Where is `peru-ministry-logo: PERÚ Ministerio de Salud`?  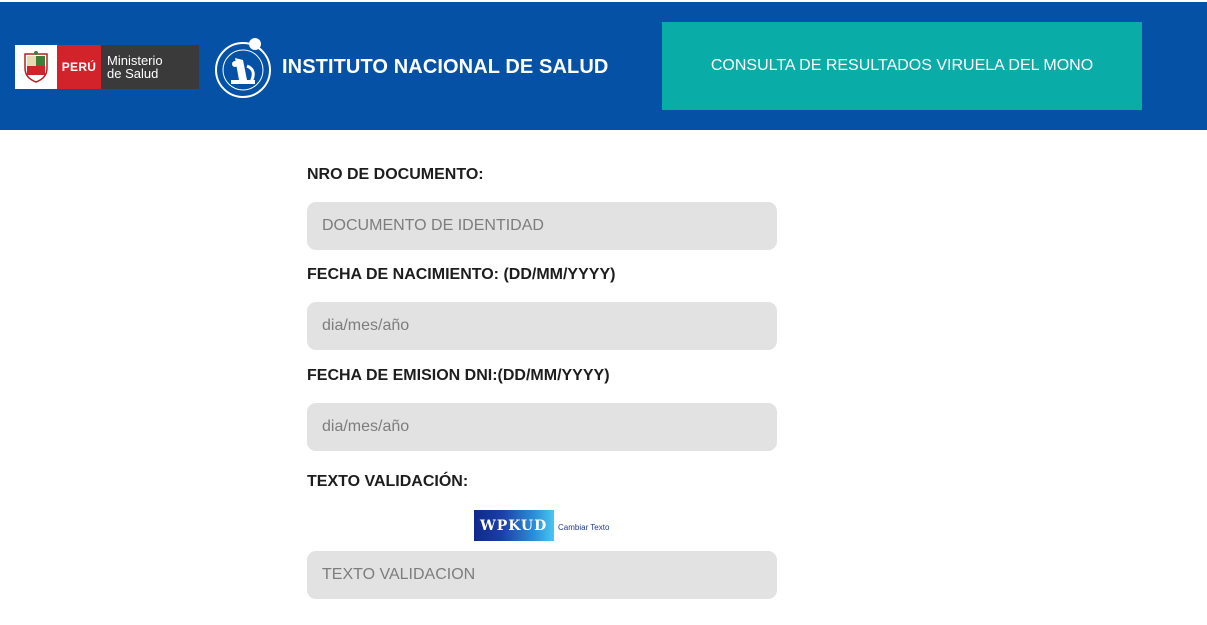 peru-ministry-logo: PERÚ Ministerio de Salud is located at coordinates (107, 67).